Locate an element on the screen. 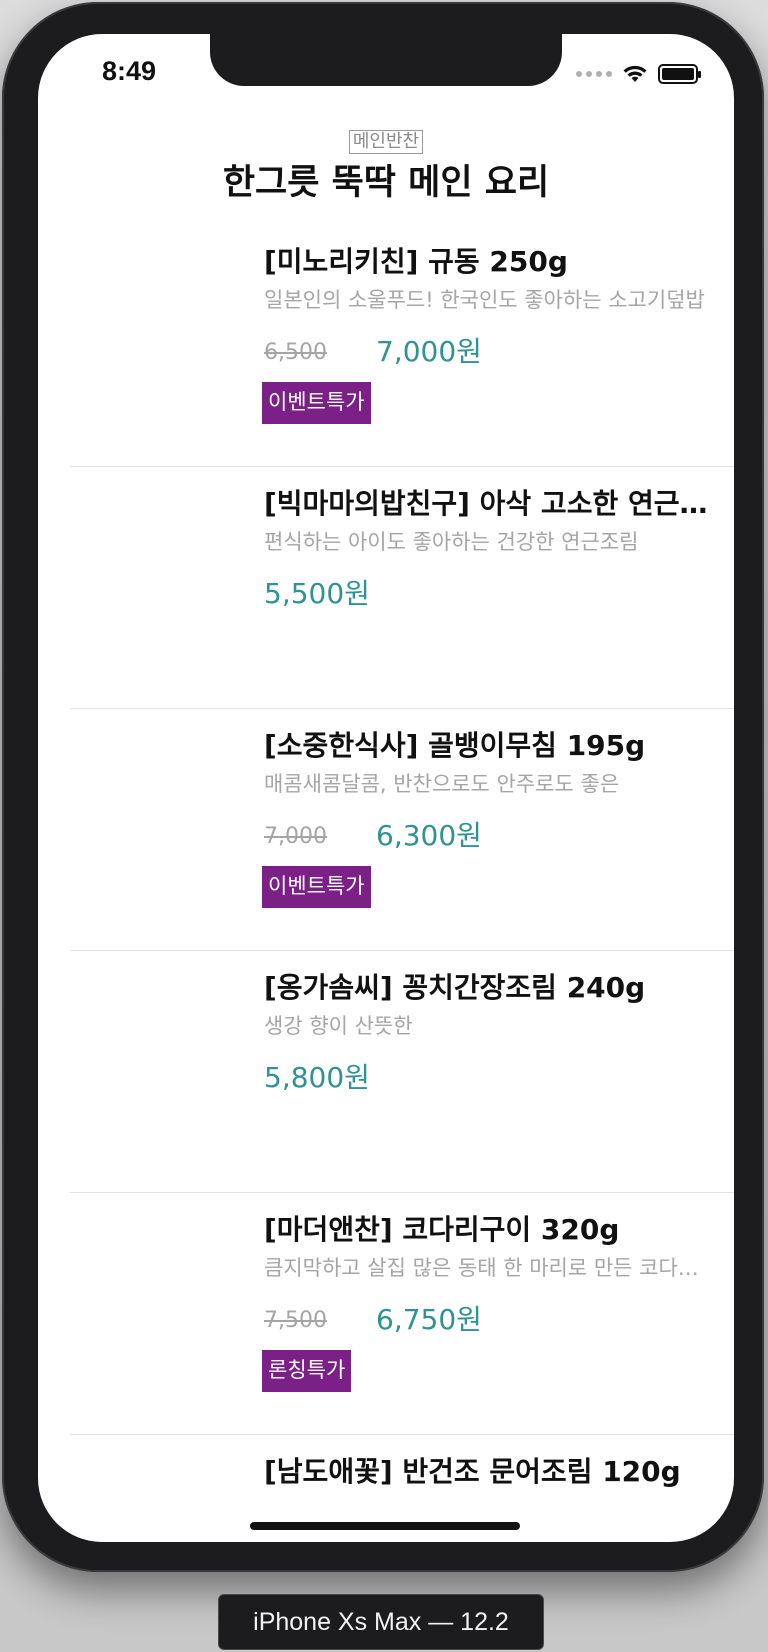 The image size is (768, 1652). price-line: 7,000 6,300원 is located at coordinates (496, 836).